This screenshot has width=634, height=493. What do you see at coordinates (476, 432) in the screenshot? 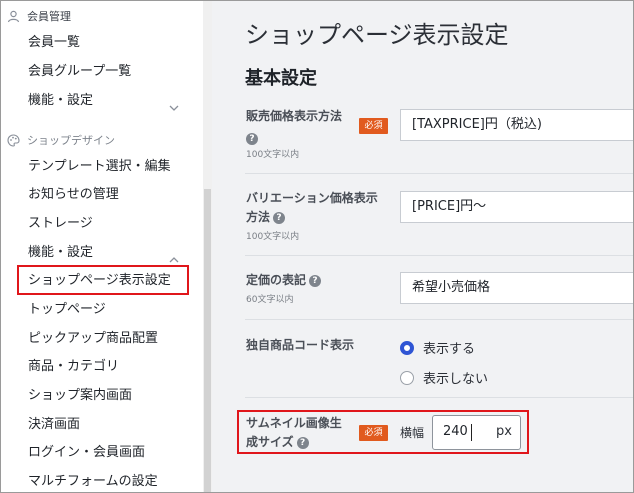
I see `thumbnail-width-input: 240 px` at bounding box center [476, 432].